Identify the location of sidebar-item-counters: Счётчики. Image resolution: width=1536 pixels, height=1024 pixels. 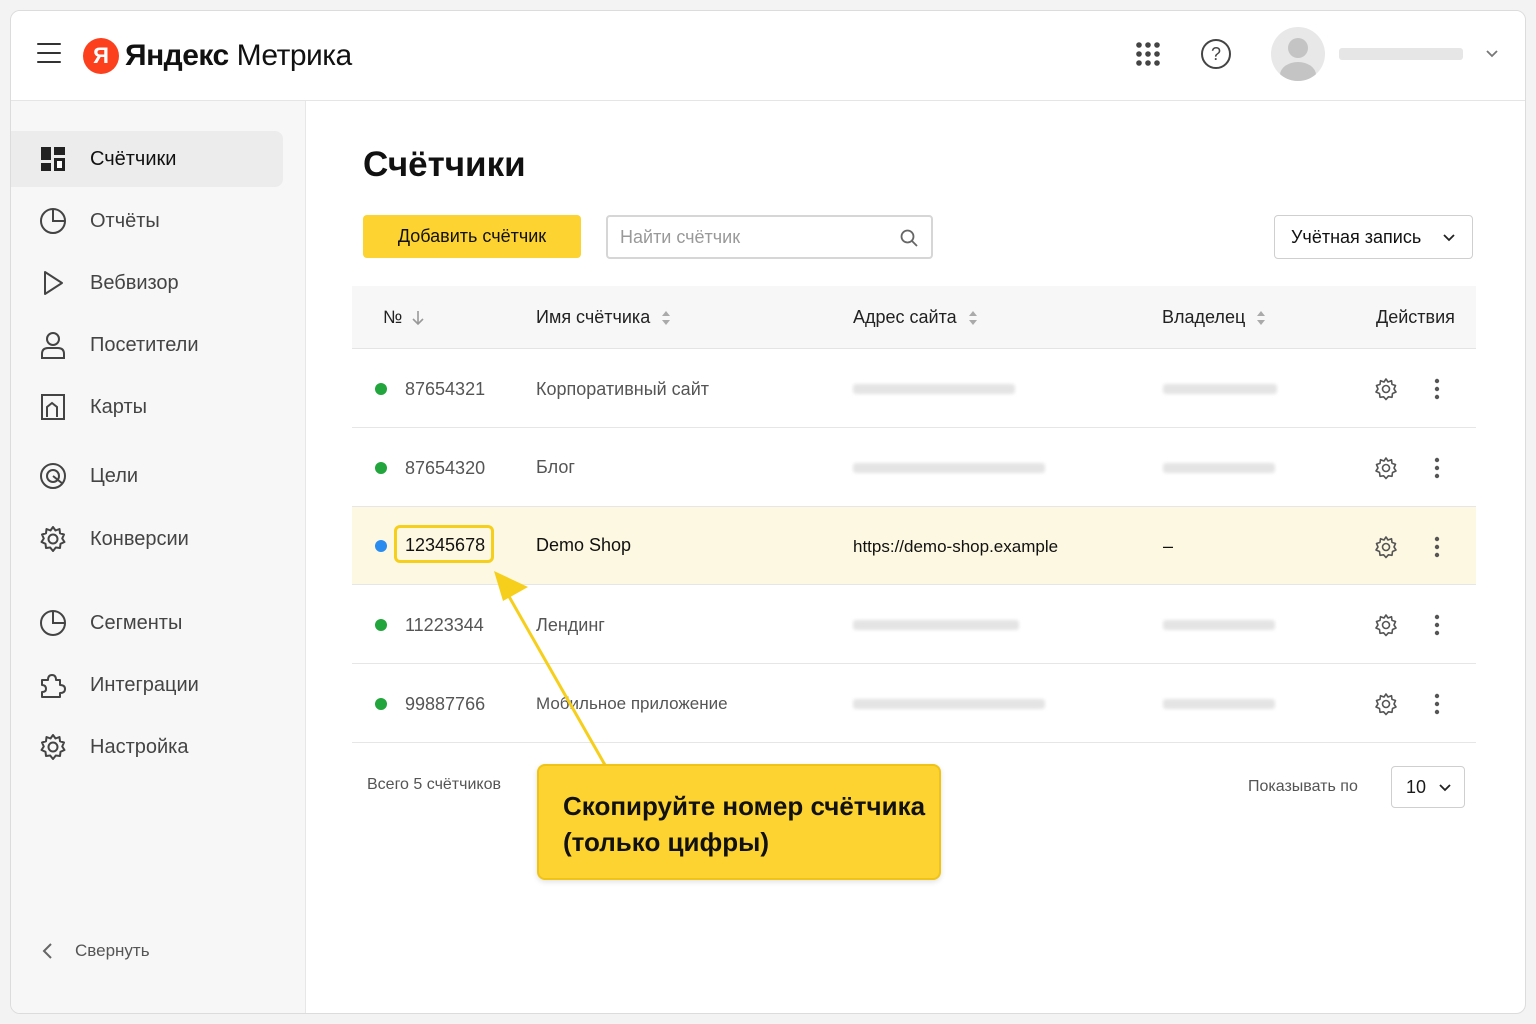
(147, 159).